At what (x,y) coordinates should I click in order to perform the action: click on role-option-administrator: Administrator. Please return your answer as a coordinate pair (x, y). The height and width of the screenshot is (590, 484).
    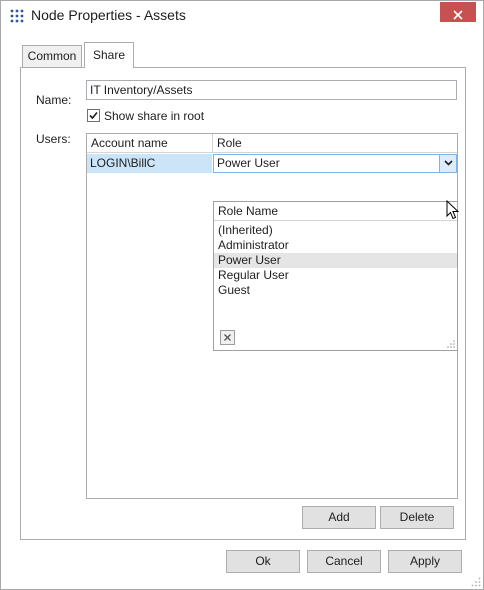
    Looking at the image, I should click on (335, 245).